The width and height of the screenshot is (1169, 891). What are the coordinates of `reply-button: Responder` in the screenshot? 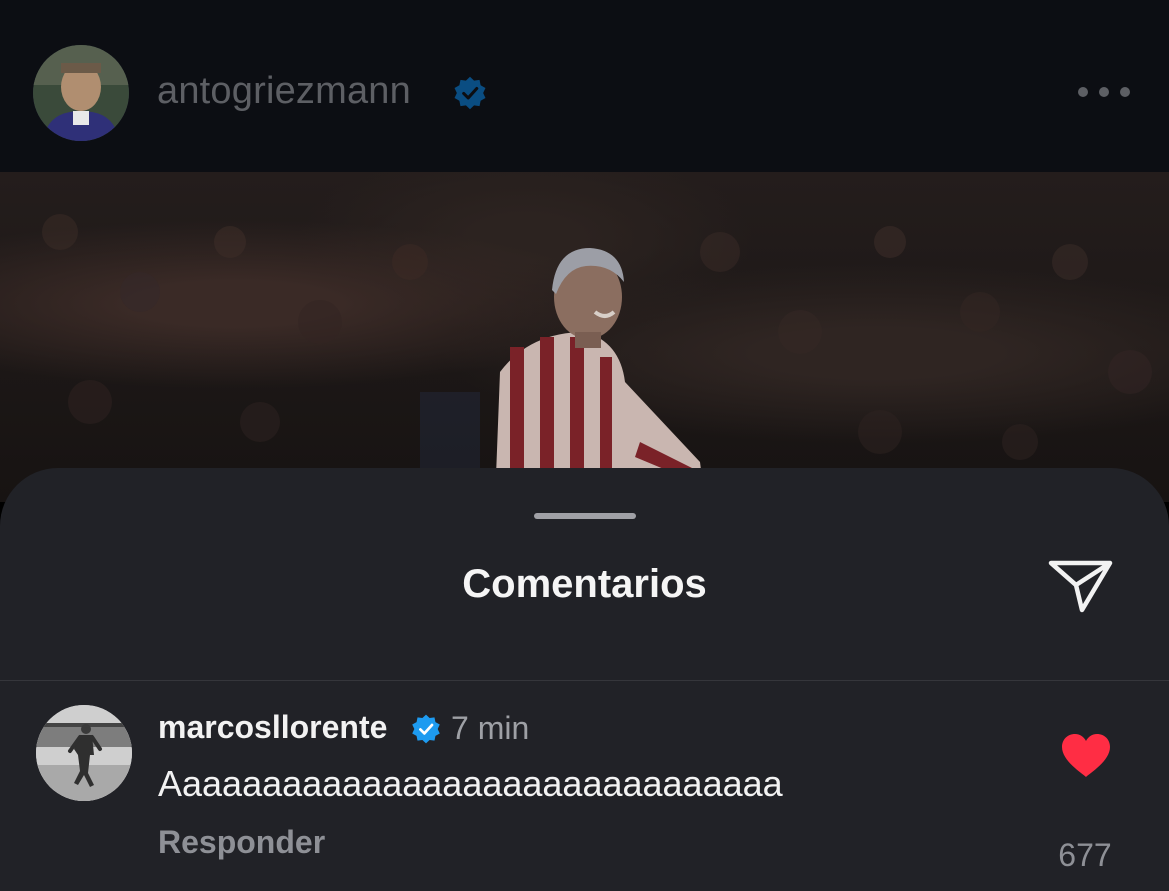 It's located at (241, 842).